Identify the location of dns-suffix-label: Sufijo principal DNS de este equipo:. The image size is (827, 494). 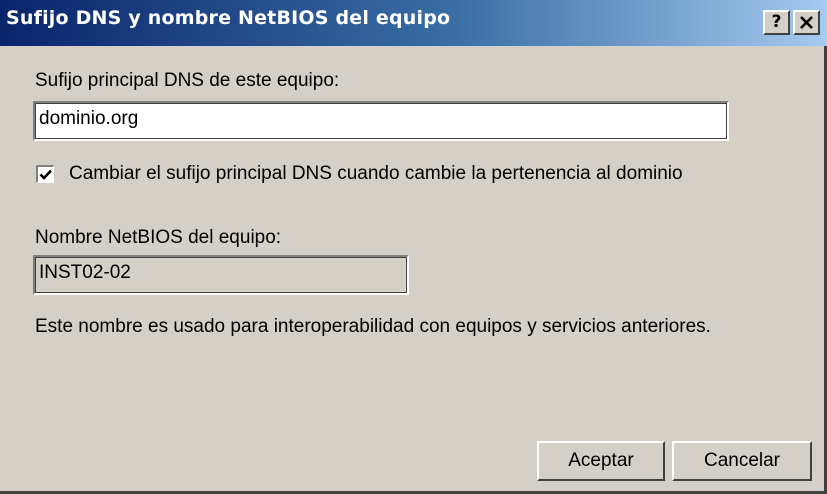
(187, 80).